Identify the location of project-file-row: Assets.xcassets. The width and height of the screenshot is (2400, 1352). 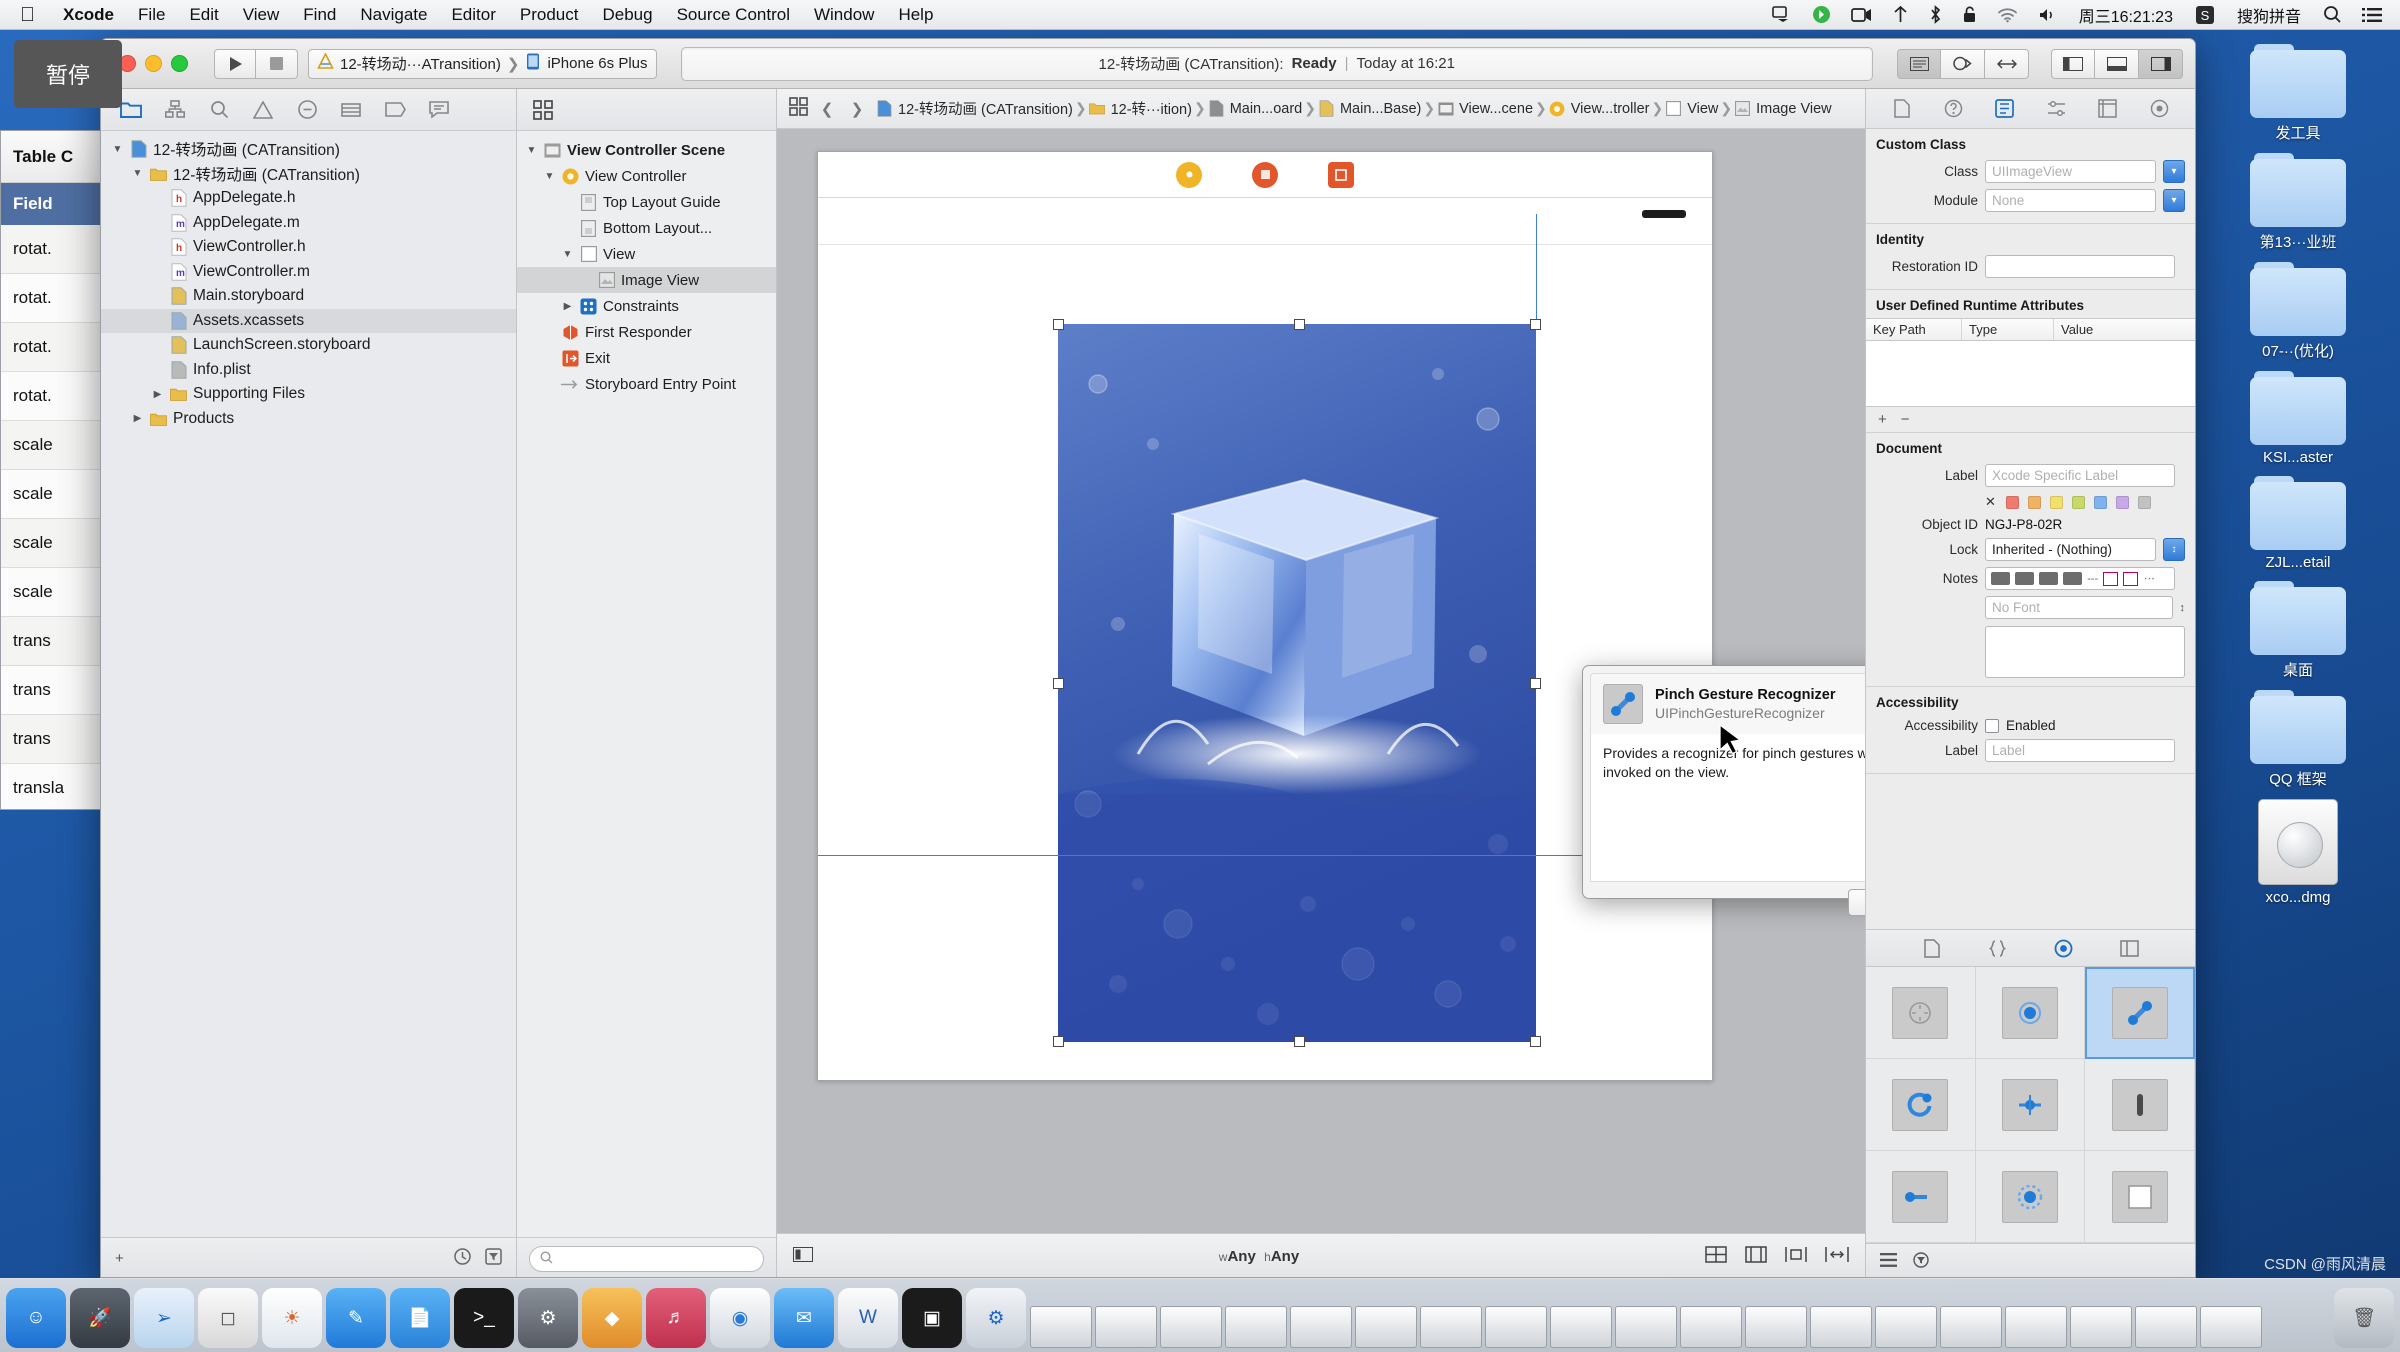
(308, 320).